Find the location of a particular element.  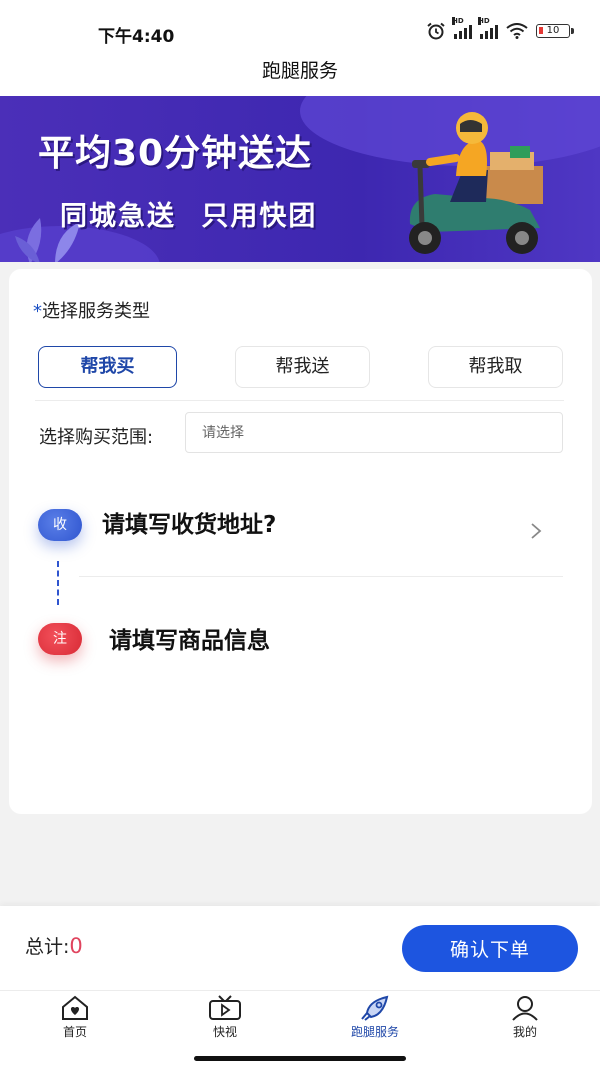

user-icon is located at coordinates (525, 1008).